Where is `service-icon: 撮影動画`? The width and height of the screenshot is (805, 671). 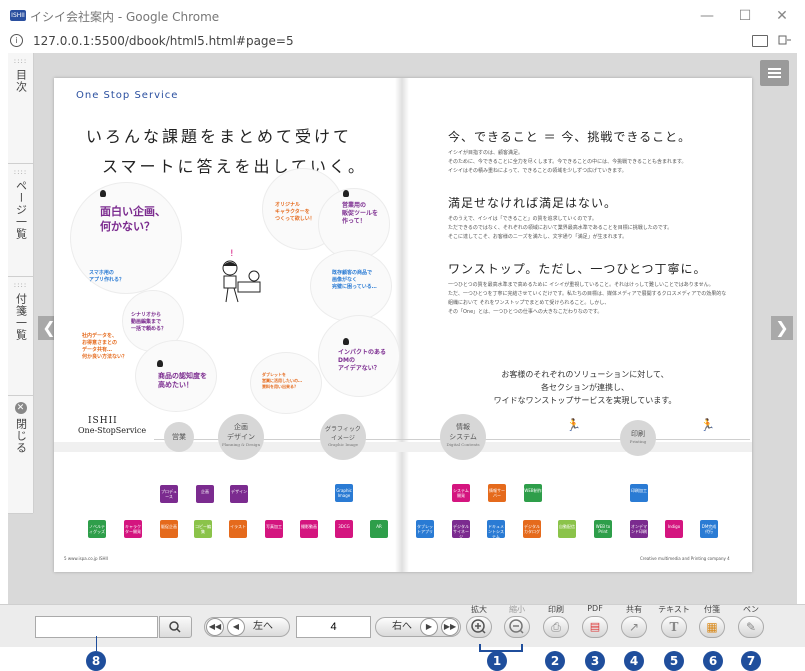 service-icon: 撮影動画 is located at coordinates (309, 529).